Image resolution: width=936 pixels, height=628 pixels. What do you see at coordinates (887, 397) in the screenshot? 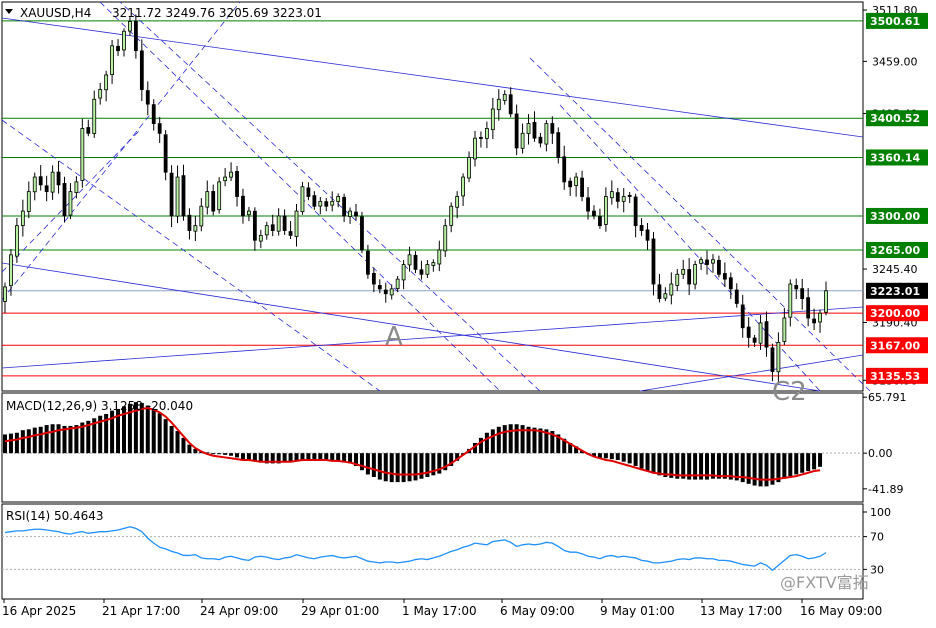
I see `macd-tick-label: 65.791` at bounding box center [887, 397].